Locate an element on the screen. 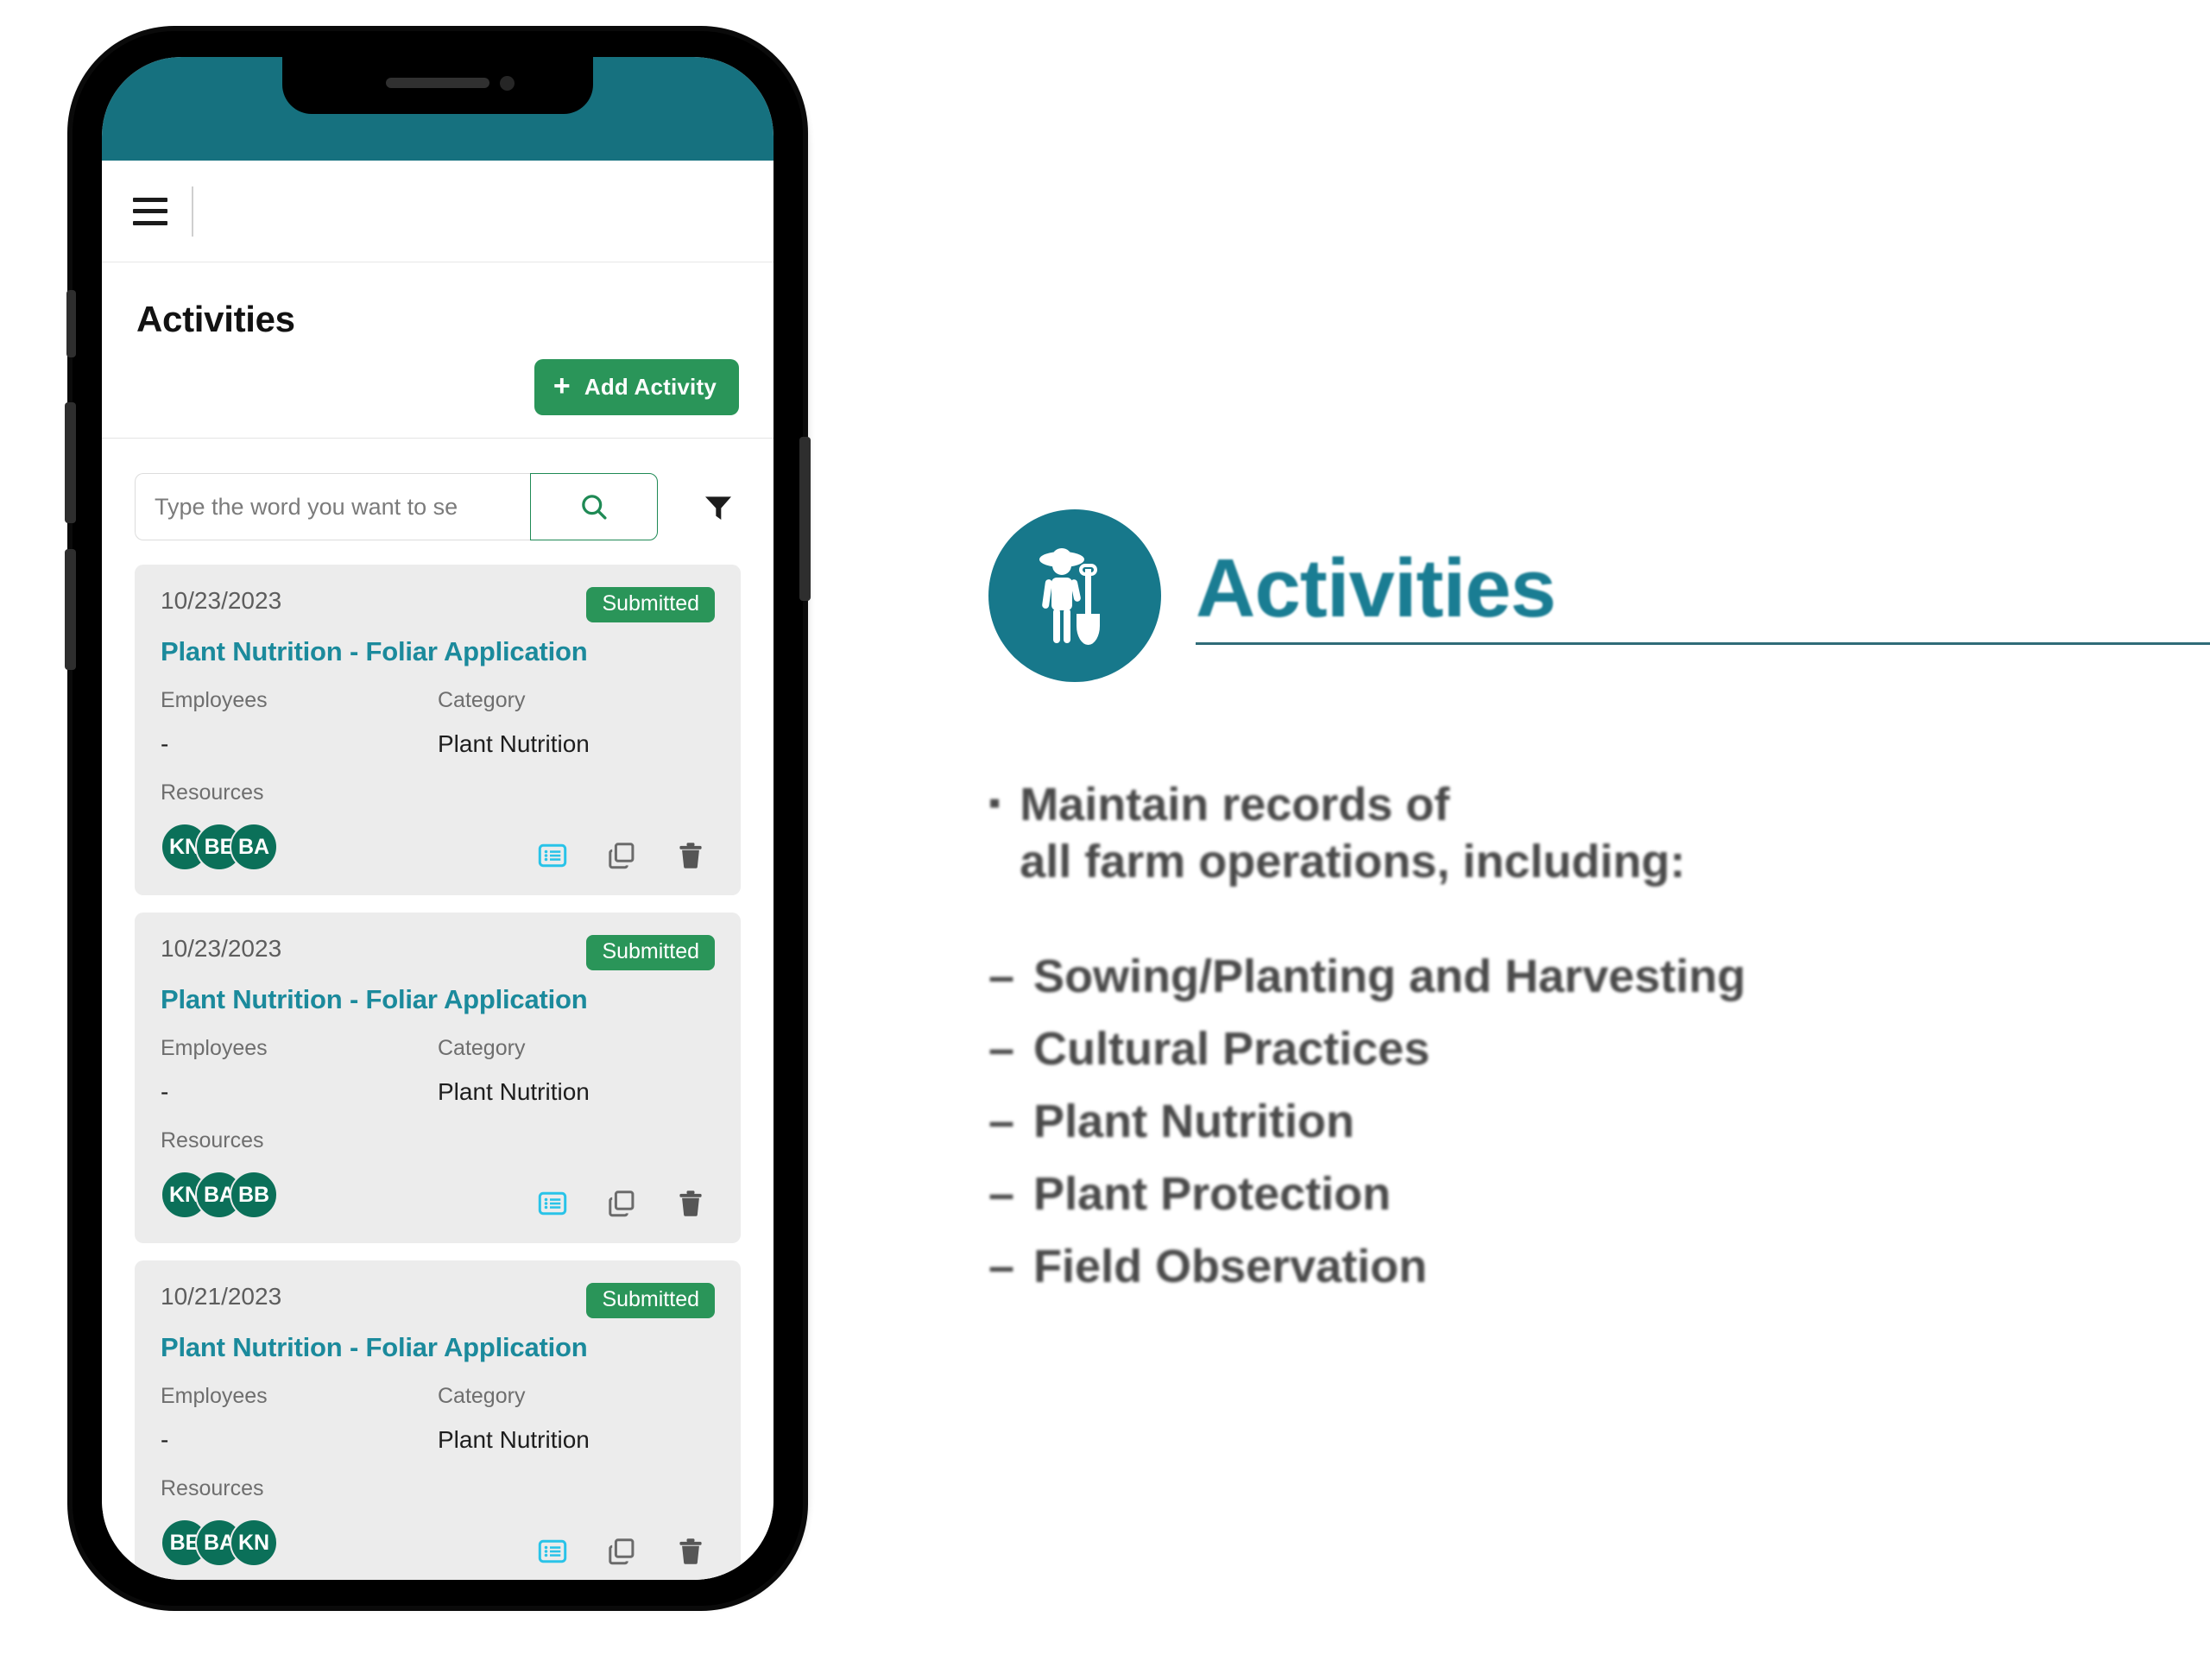  search-row is located at coordinates (438, 502).